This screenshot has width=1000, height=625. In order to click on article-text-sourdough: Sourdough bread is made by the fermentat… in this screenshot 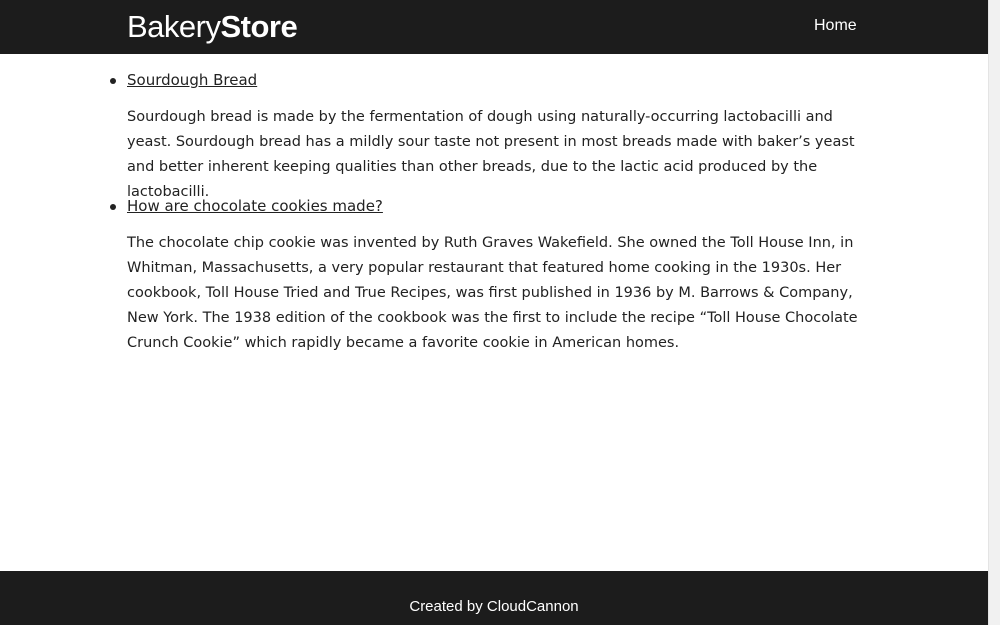, I will do `click(491, 154)`.